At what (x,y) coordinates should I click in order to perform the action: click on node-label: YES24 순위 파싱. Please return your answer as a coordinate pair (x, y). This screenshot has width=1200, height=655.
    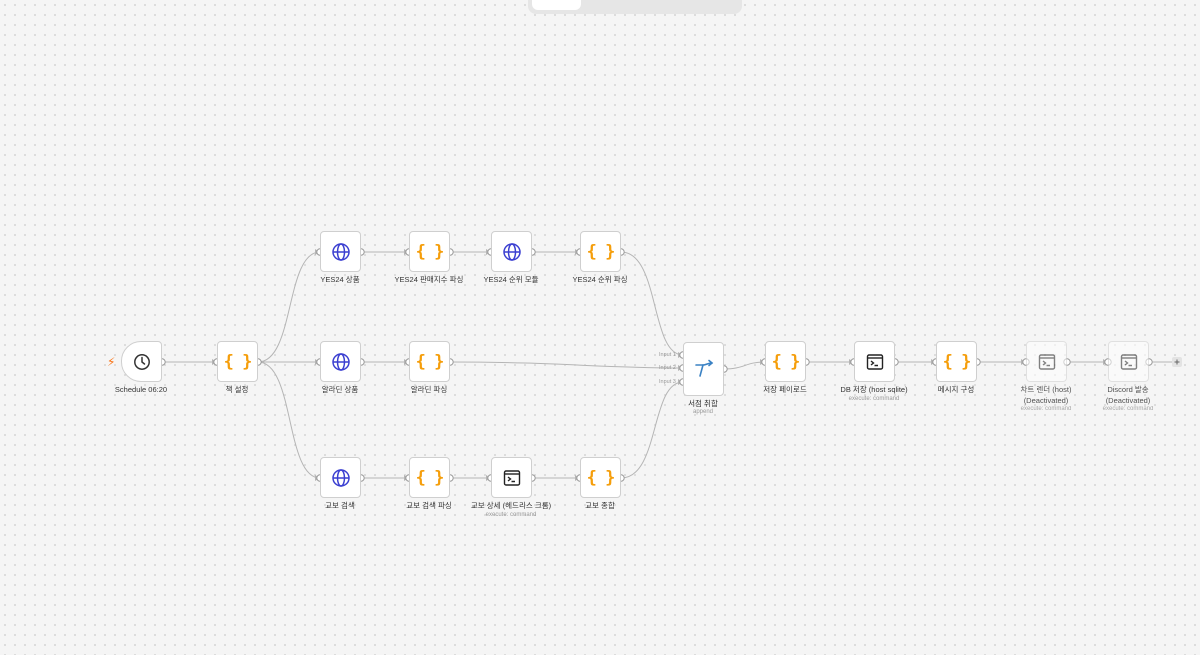
    Looking at the image, I should click on (600, 279).